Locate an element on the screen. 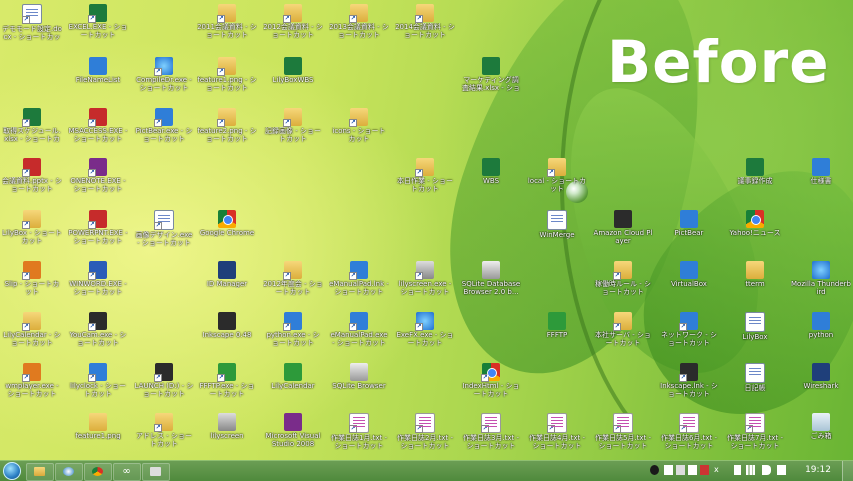  desktop-icon: ↗ python.exe - ショートカット is located at coordinates (293, 332).